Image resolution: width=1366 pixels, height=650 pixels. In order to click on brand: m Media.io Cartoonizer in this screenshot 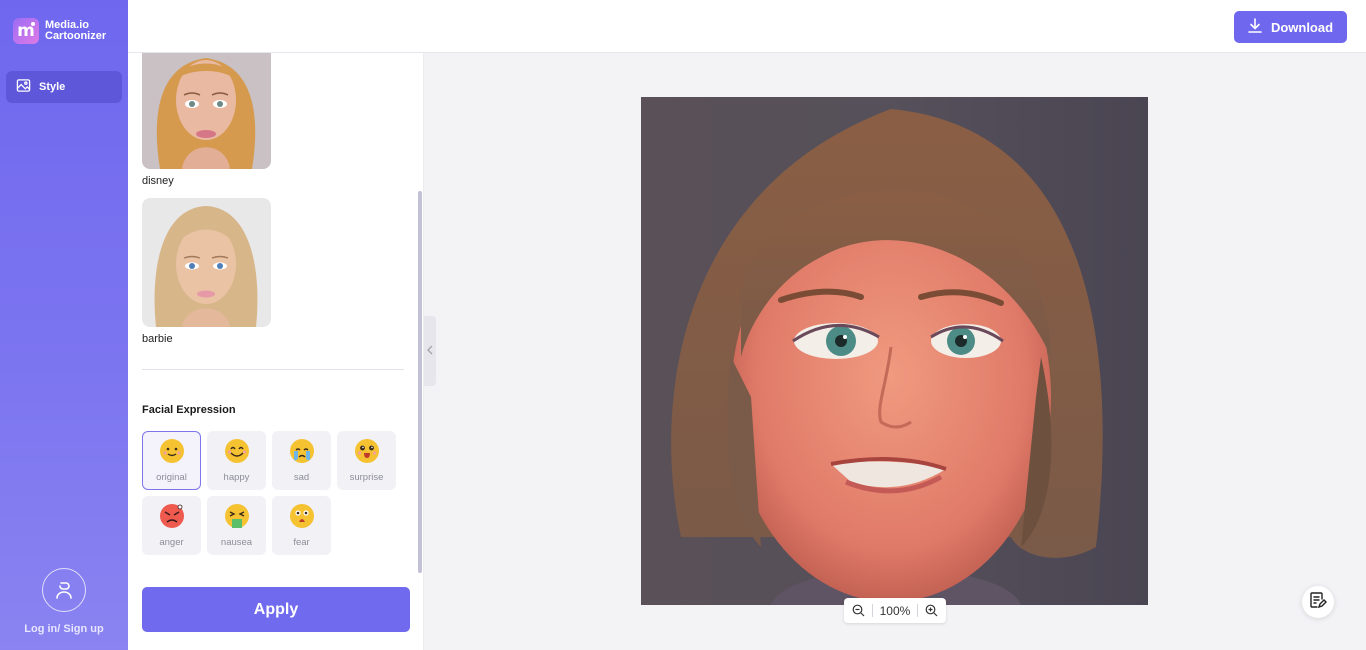, I will do `click(59, 31)`.